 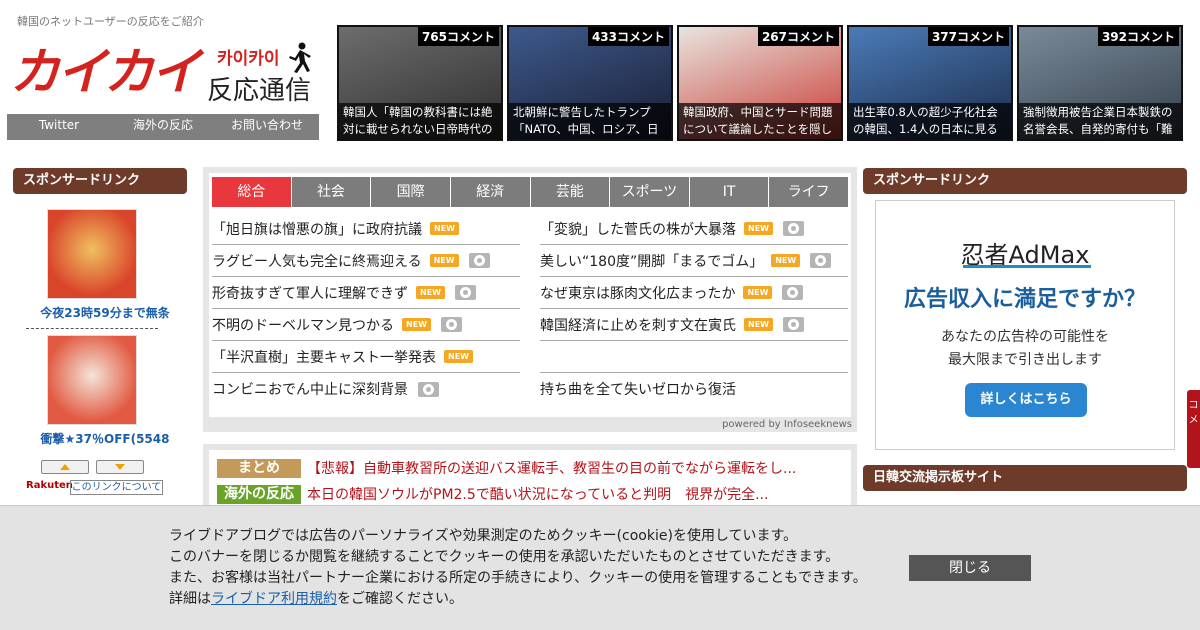 What do you see at coordinates (92, 328) in the screenshot?
I see `divider` at bounding box center [92, 328].